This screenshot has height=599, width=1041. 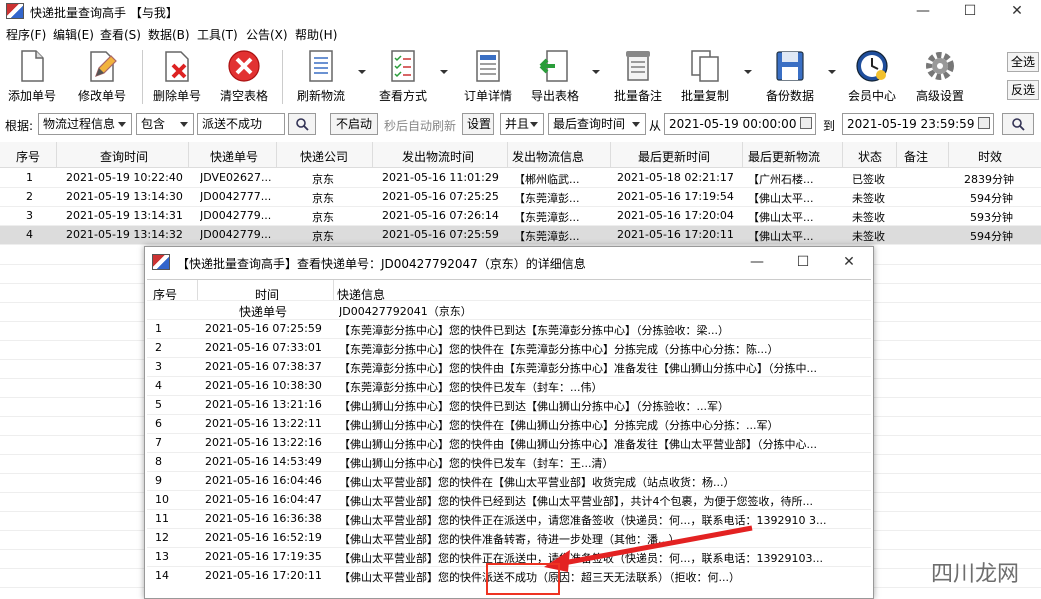 I want to click on order-detail-icon, so click(x=488, y=66).